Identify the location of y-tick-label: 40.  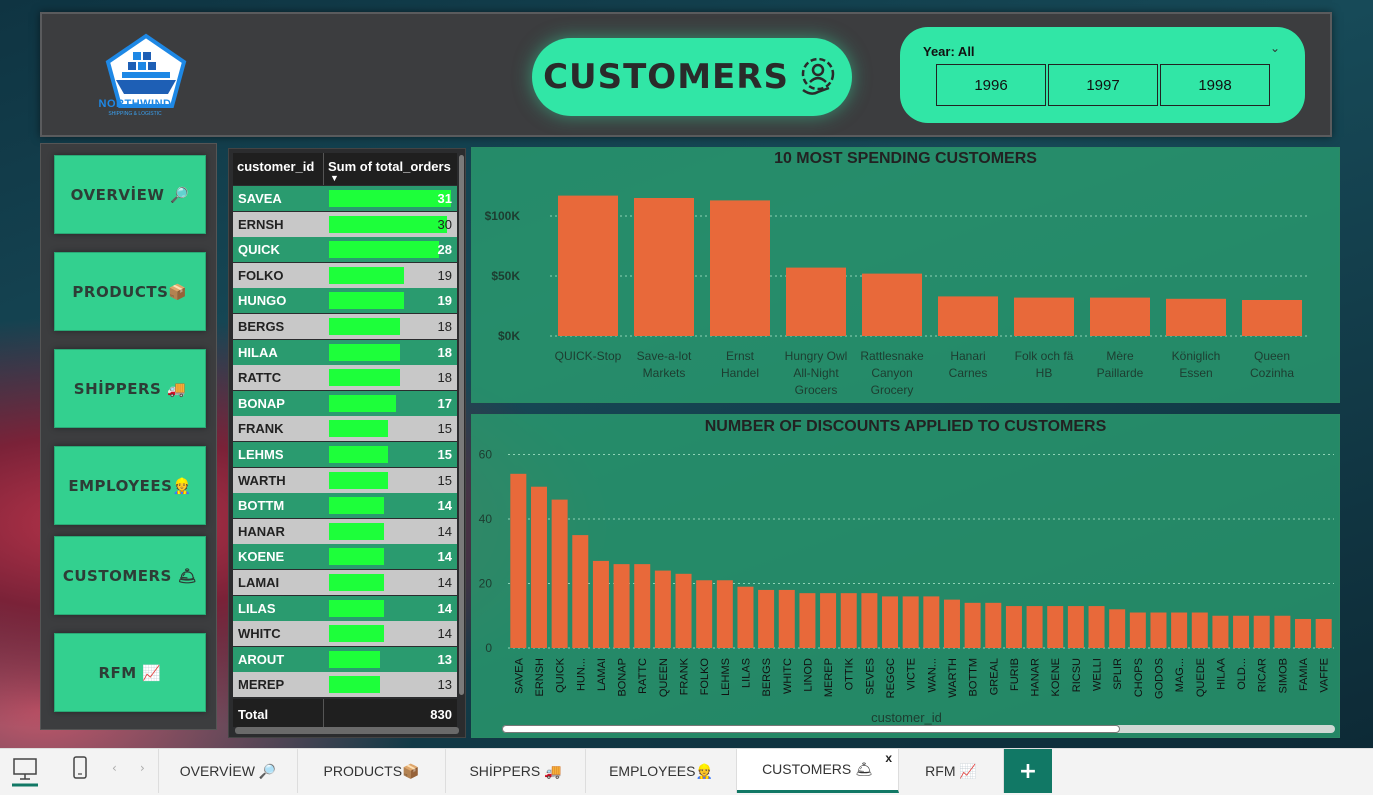
(486, 519).